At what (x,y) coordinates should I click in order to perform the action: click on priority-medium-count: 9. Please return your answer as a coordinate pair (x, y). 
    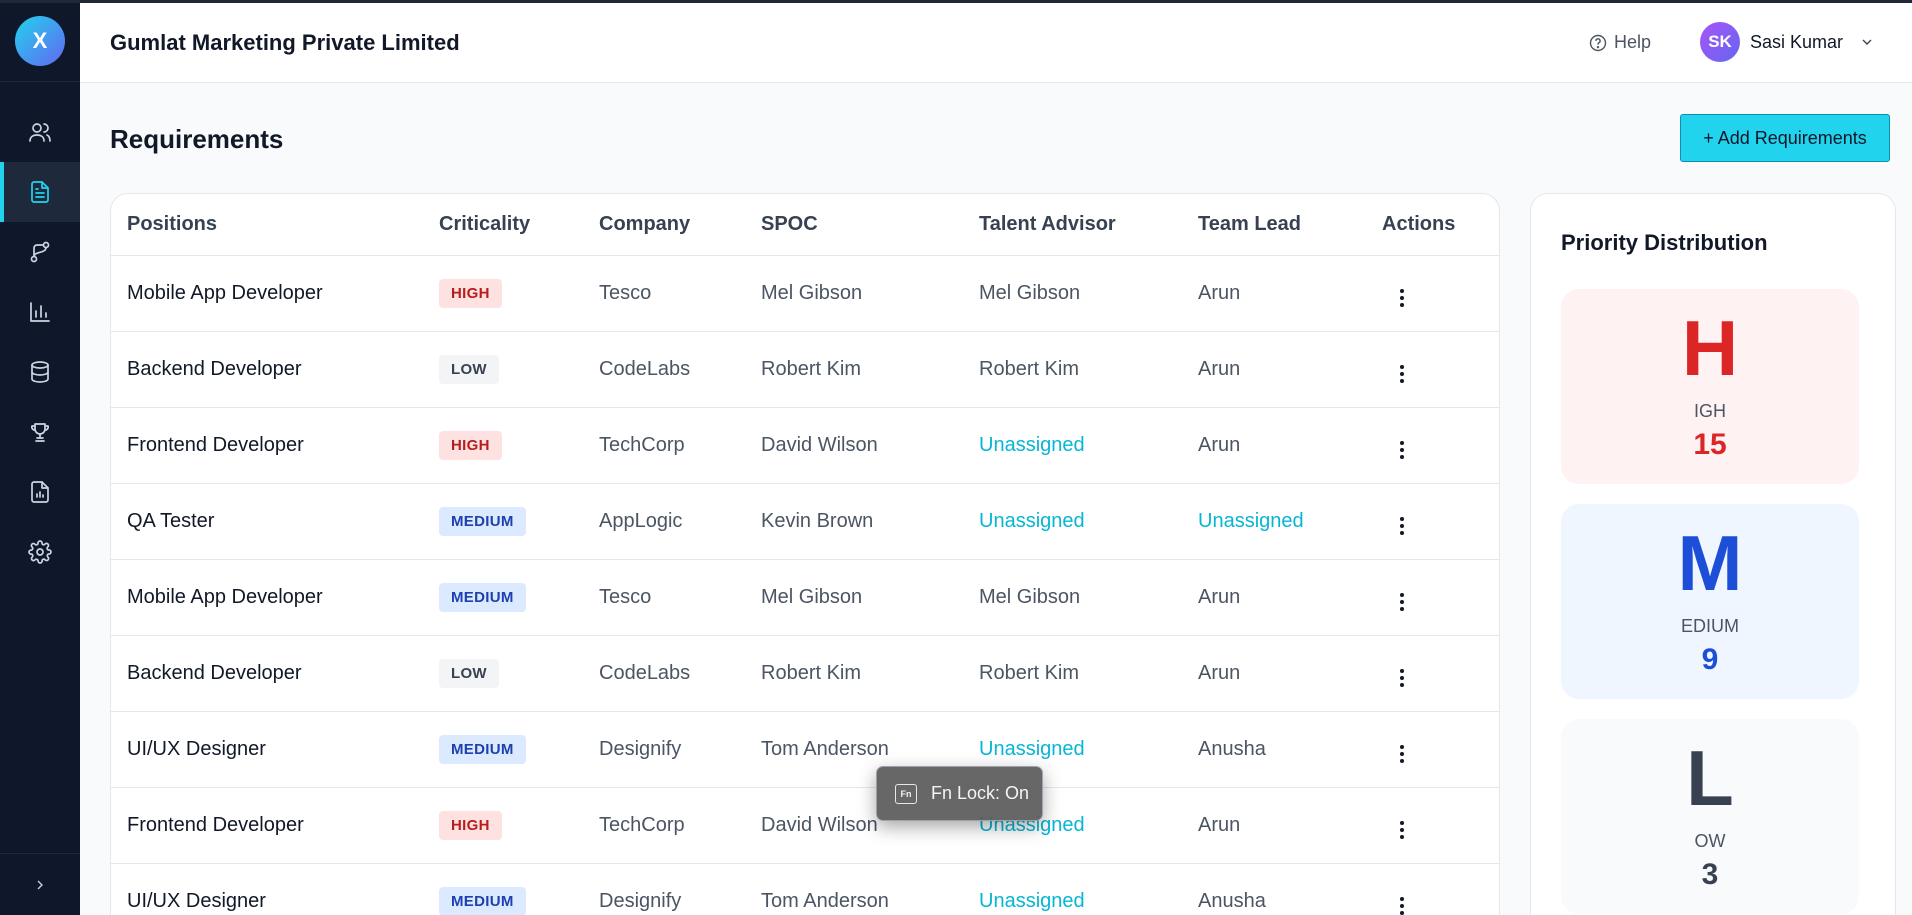
    Looking at the image, I should click on (1710, 659).